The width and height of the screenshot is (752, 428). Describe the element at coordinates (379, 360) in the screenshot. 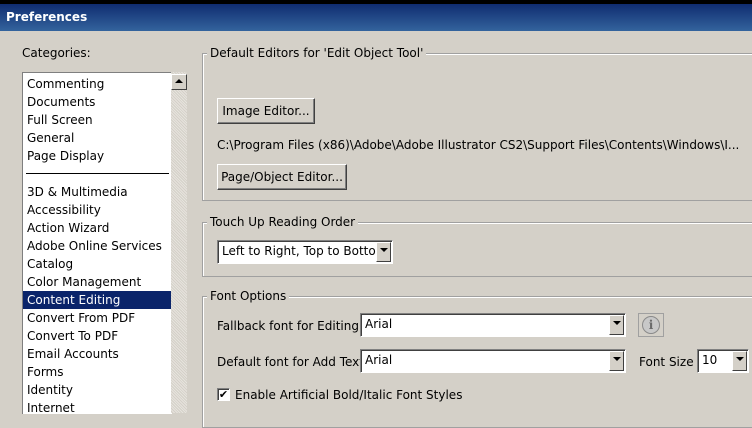

I see `default-font-value: Arial` at that location.